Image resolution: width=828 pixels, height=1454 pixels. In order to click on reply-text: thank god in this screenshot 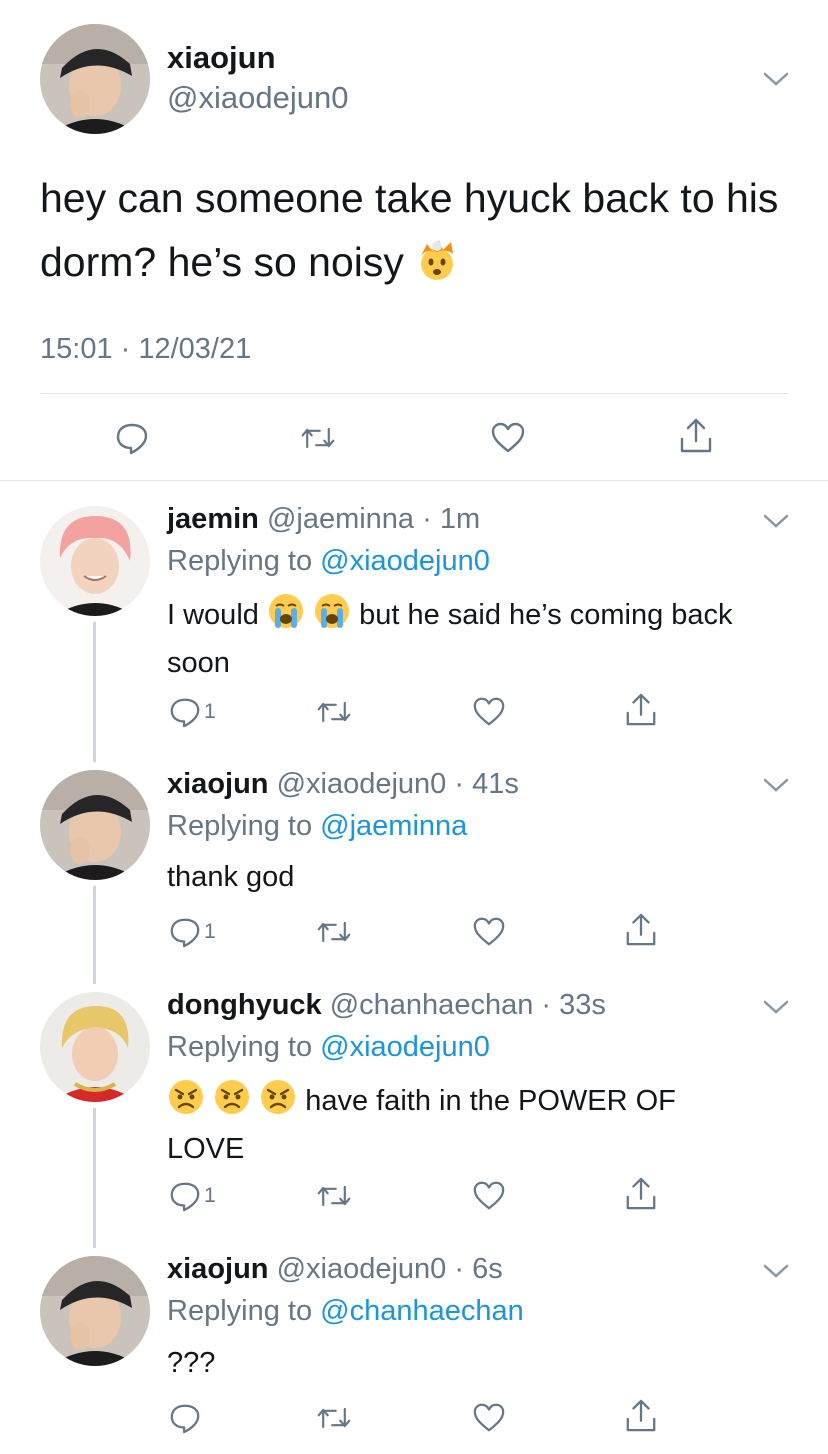, I will do `click(231, 877)`.